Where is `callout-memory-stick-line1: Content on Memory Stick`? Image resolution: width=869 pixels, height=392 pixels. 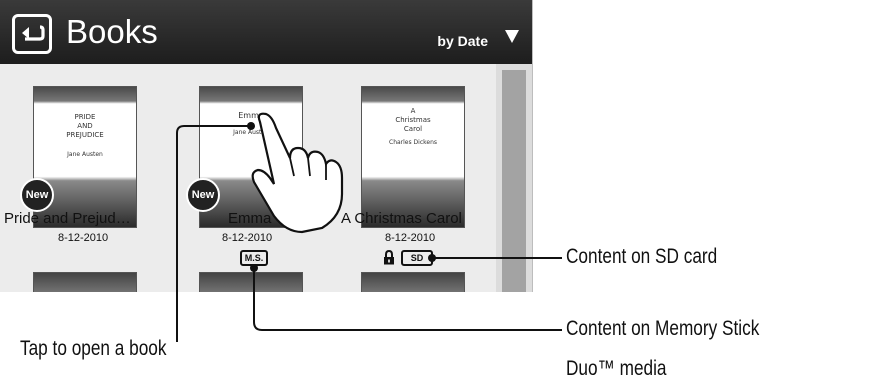
callout-memory-stick-line1: Content on Memory Stick is located at coordinates (663, 328).